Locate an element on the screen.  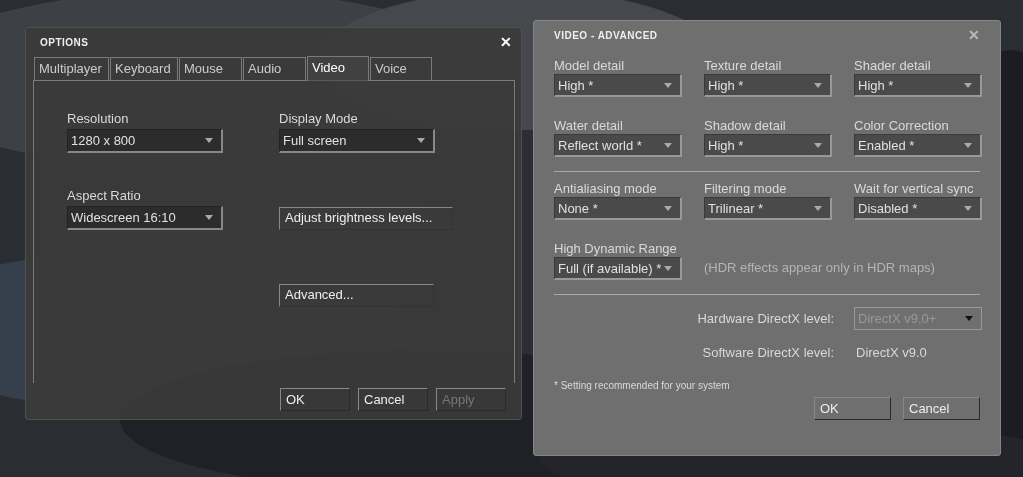
dropdown: Full (if available) * is located at coordinates (618, 268).